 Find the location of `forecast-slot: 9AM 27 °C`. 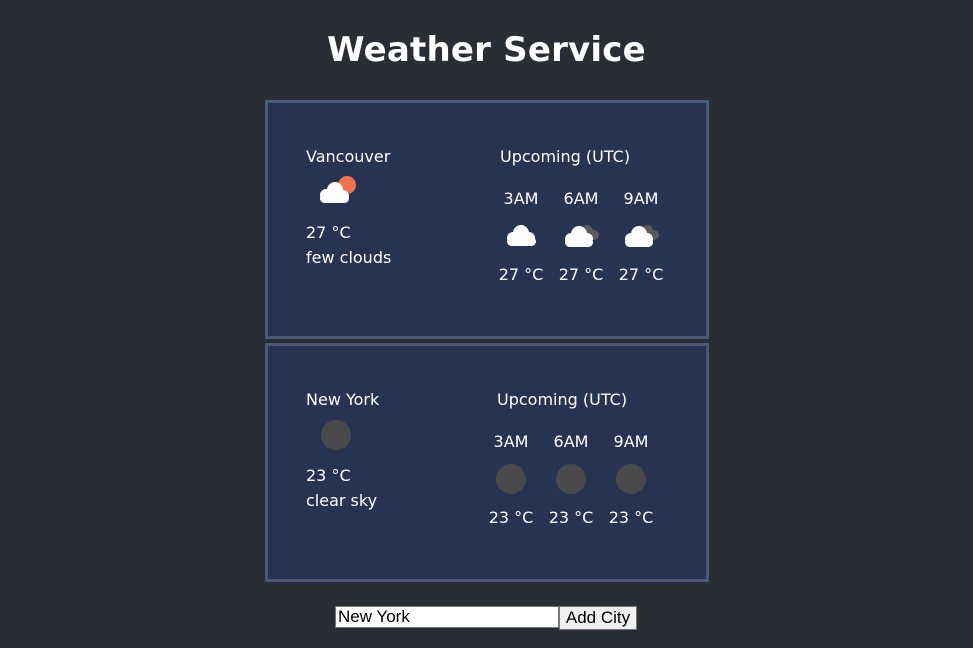

forecast-slot: 9AM 27 °C is located at coordinates (641, 237).